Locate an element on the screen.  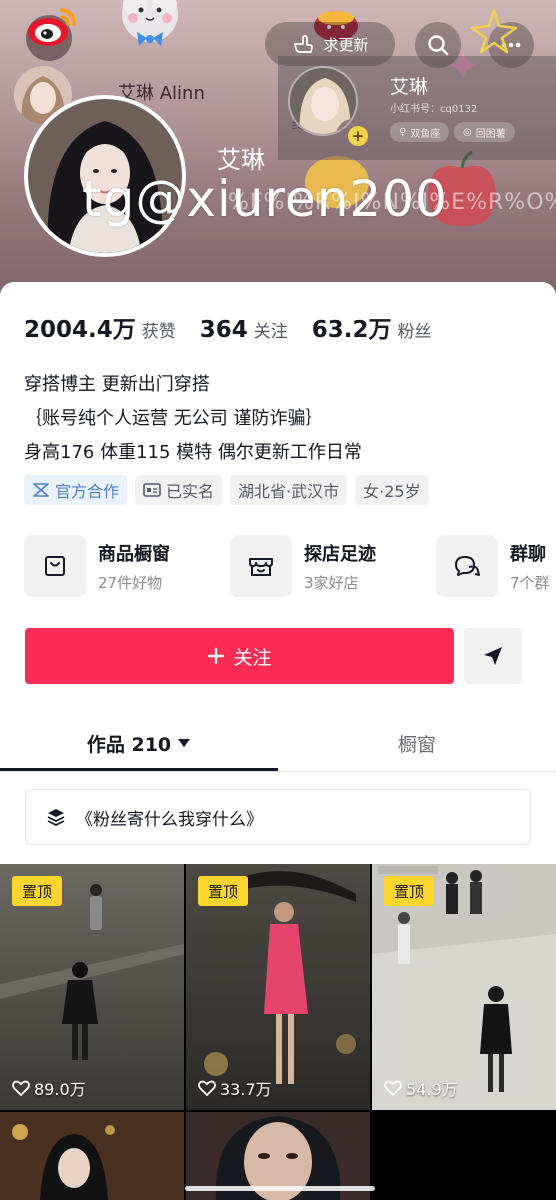
follow-button: 关注 is located at coordinates (239, 656).